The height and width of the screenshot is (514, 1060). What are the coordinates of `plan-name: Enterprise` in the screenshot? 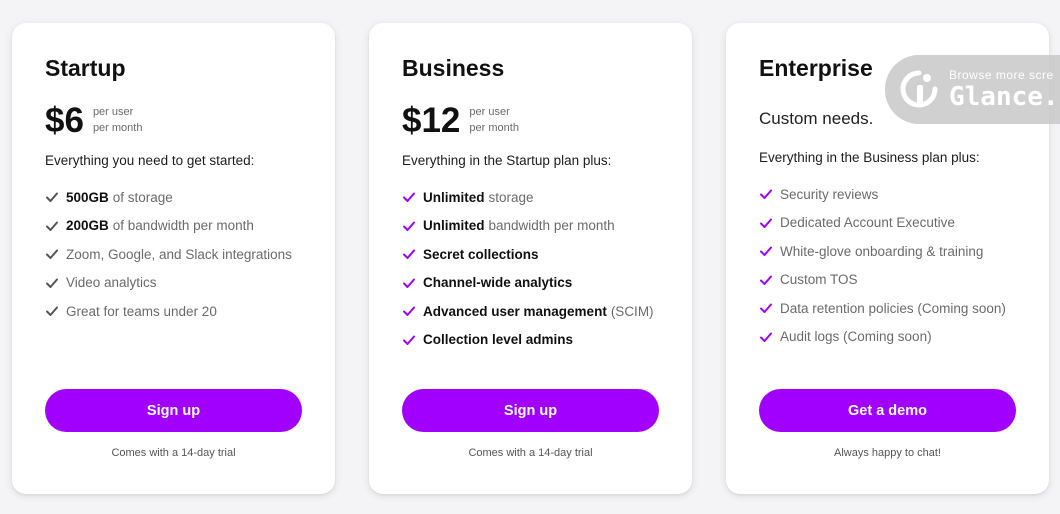 It's located at (816, 68).